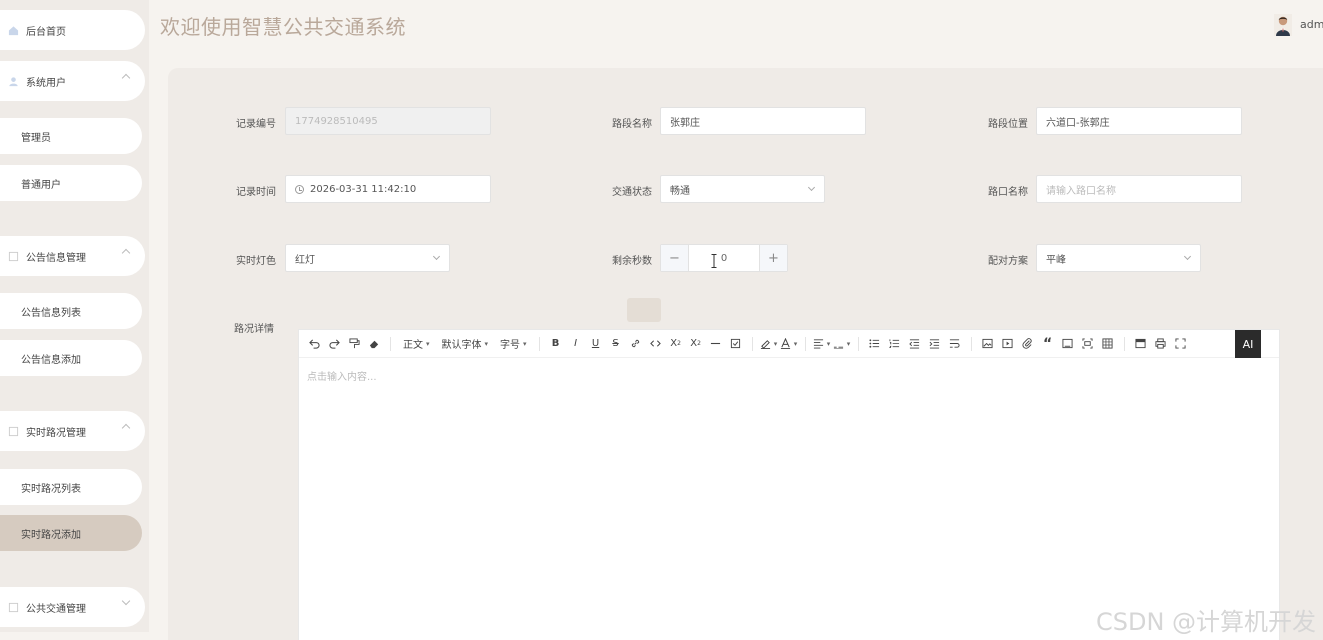 This screenshot has width=1323, height=640. Describe the element at coordinates (1088, 344) in the screenshot. I see `container-icon` at that location.